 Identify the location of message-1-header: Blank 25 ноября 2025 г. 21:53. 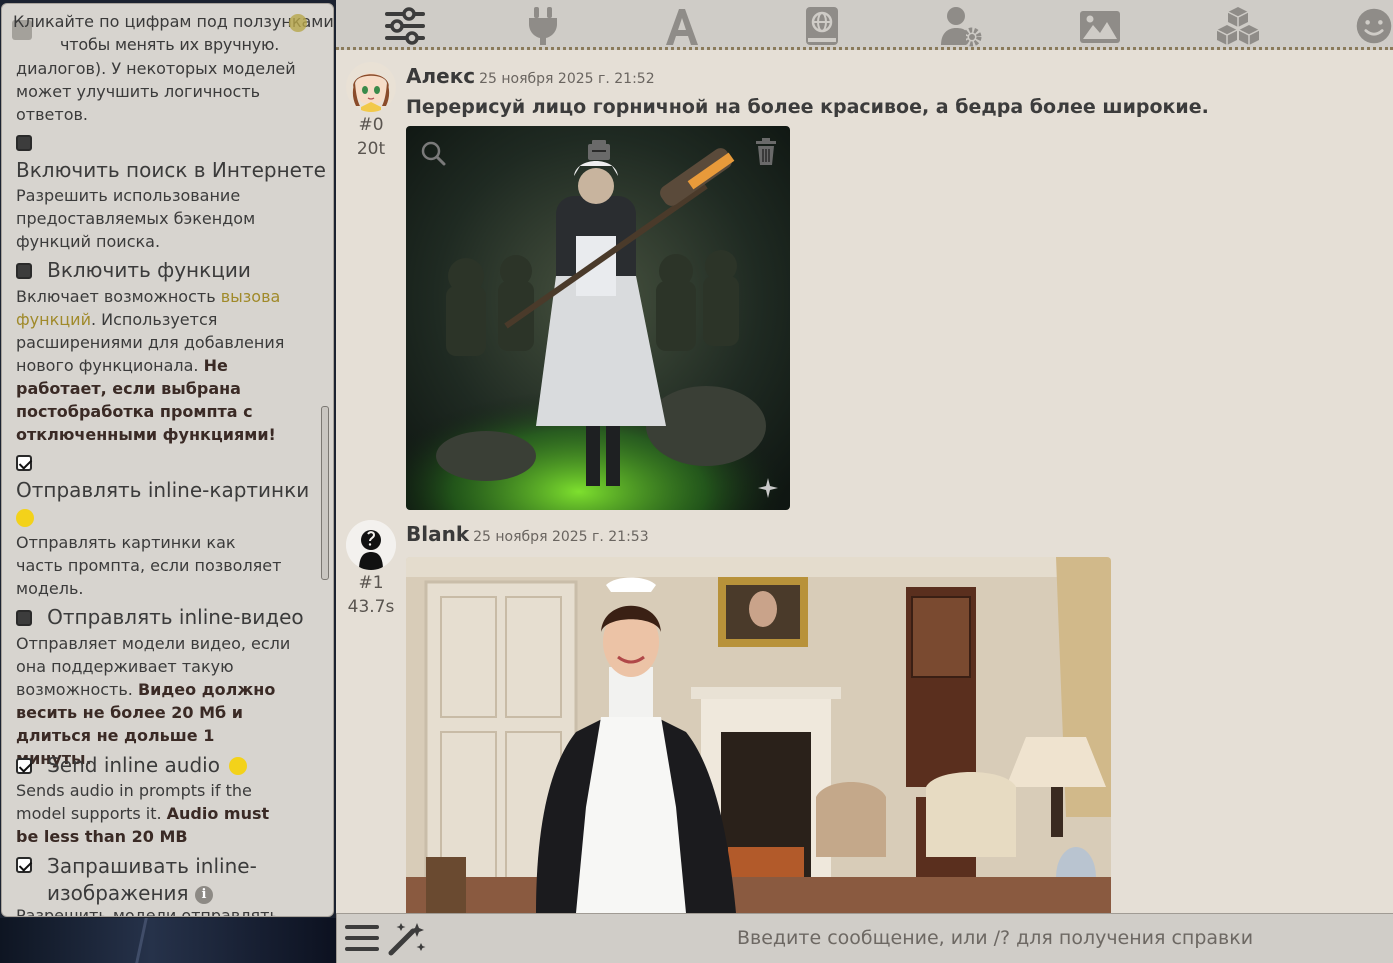
(527, 534).